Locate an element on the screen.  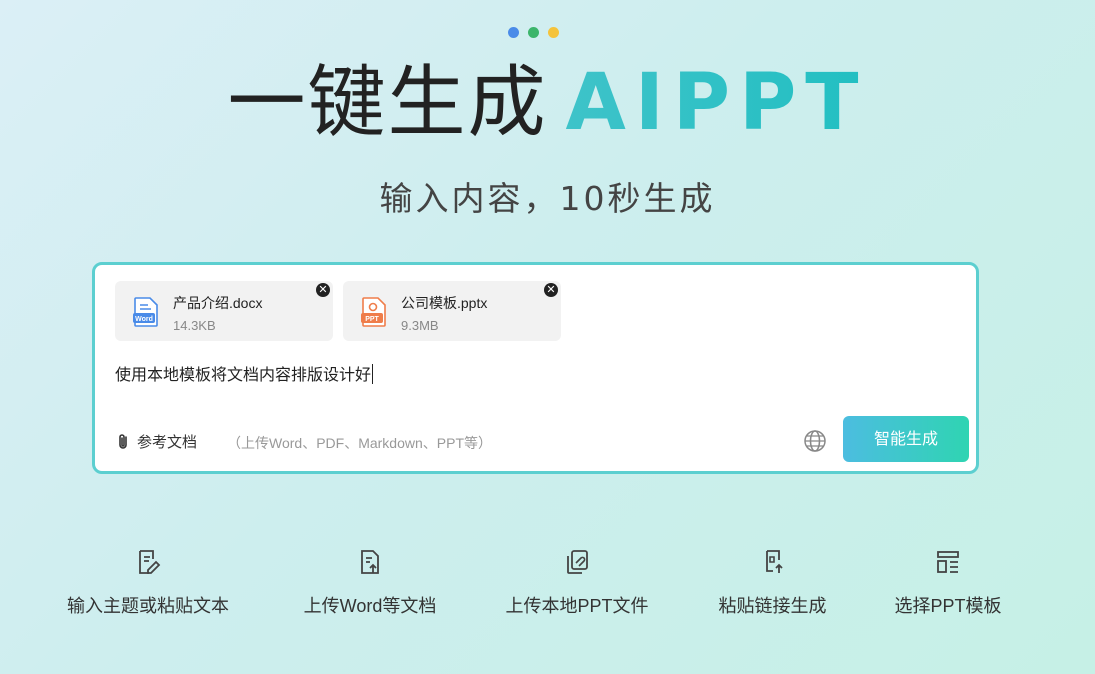
ppt-badge-text: PPT is located at coordinates (372, 319).